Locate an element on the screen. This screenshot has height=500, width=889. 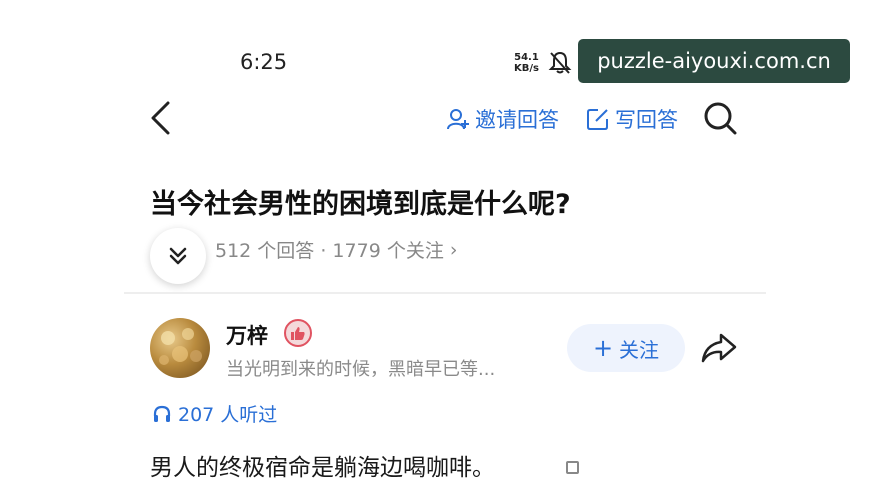
write-answer-button: 写回答 is located at coordinates (632, 119).